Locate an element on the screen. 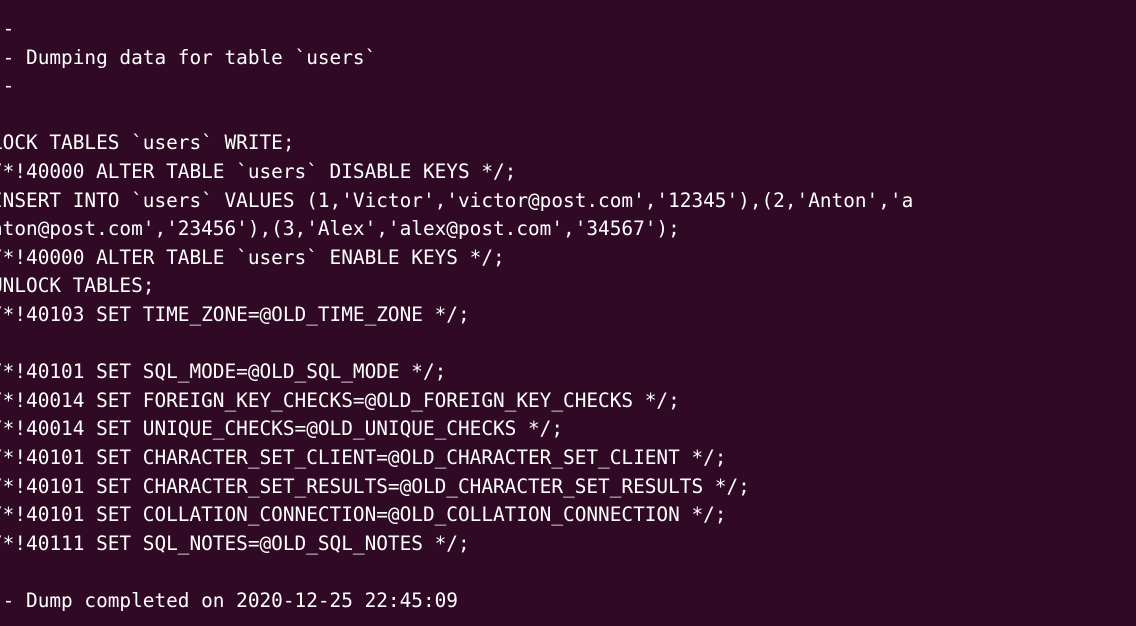  sql-line: /*!40101 SET SQL_MODE=@OLD_SQL_MODE */; is located at coordinates (223, 372).